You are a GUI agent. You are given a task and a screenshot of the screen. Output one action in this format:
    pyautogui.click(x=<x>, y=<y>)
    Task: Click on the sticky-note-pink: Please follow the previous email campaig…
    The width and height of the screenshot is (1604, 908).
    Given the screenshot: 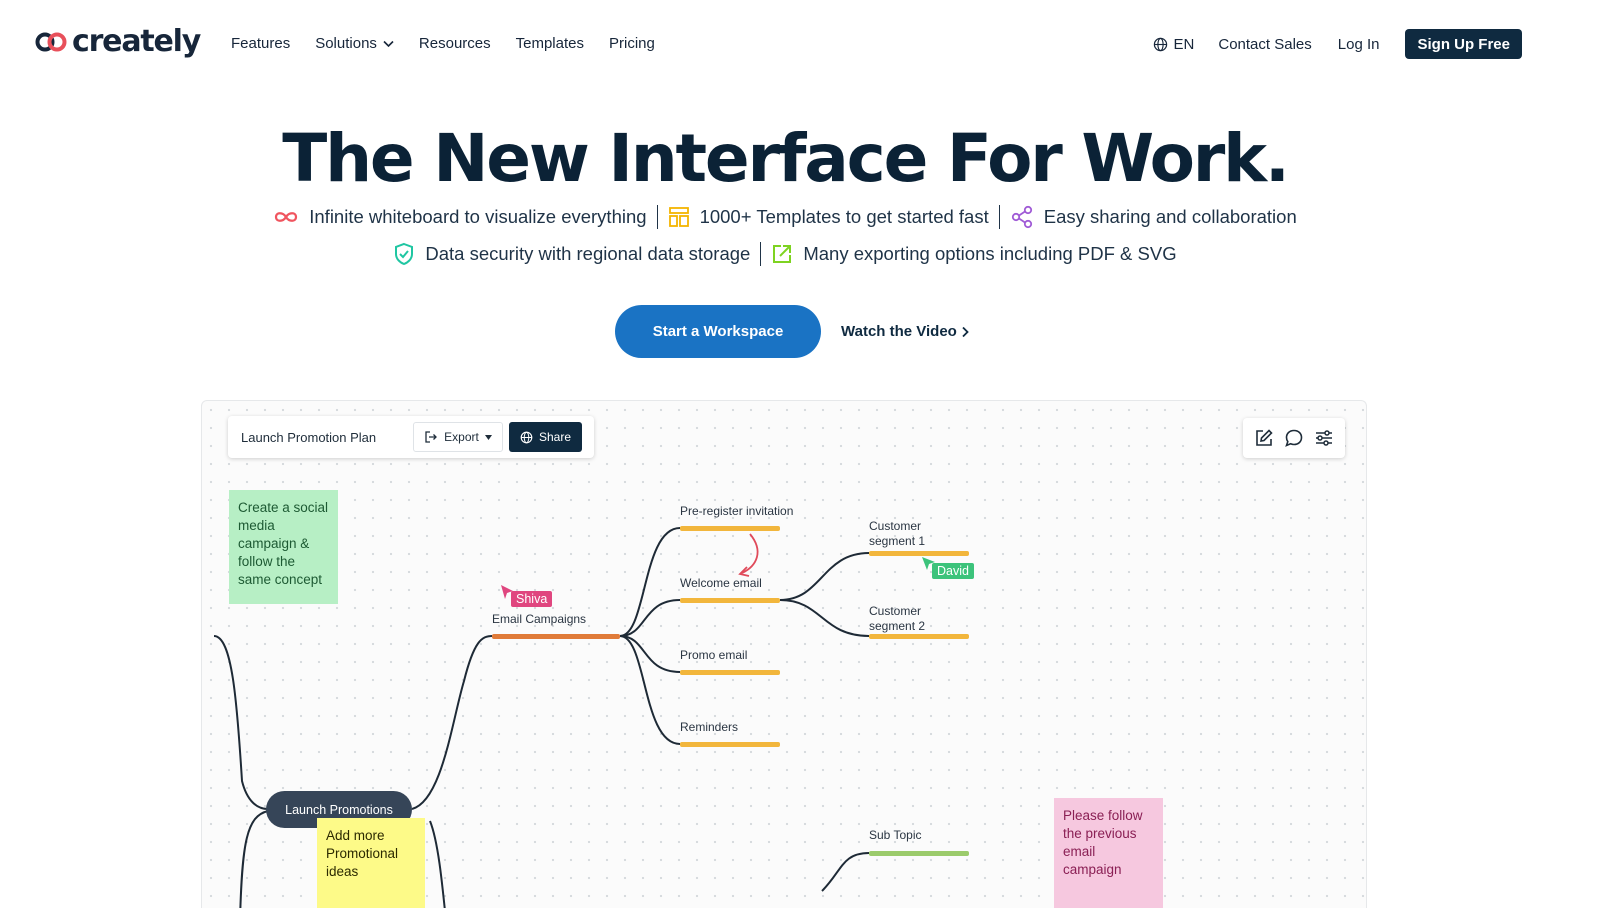 What is the action you would take?
    pyautogui.click(x=1108, y=853)
    